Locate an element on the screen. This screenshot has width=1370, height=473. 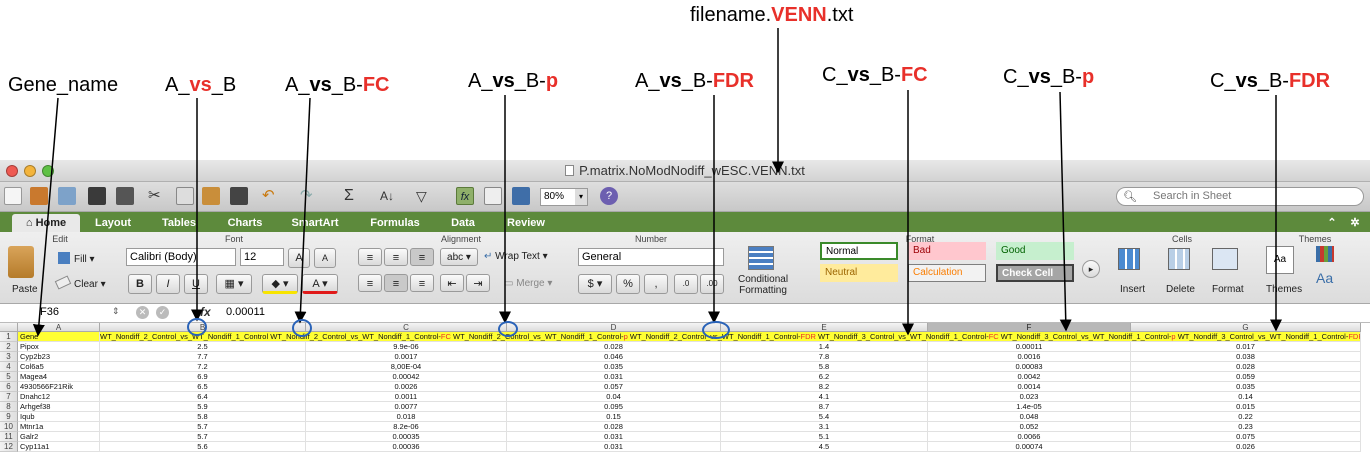
undo-icon: ↶ is located at coordinates (271, 196).